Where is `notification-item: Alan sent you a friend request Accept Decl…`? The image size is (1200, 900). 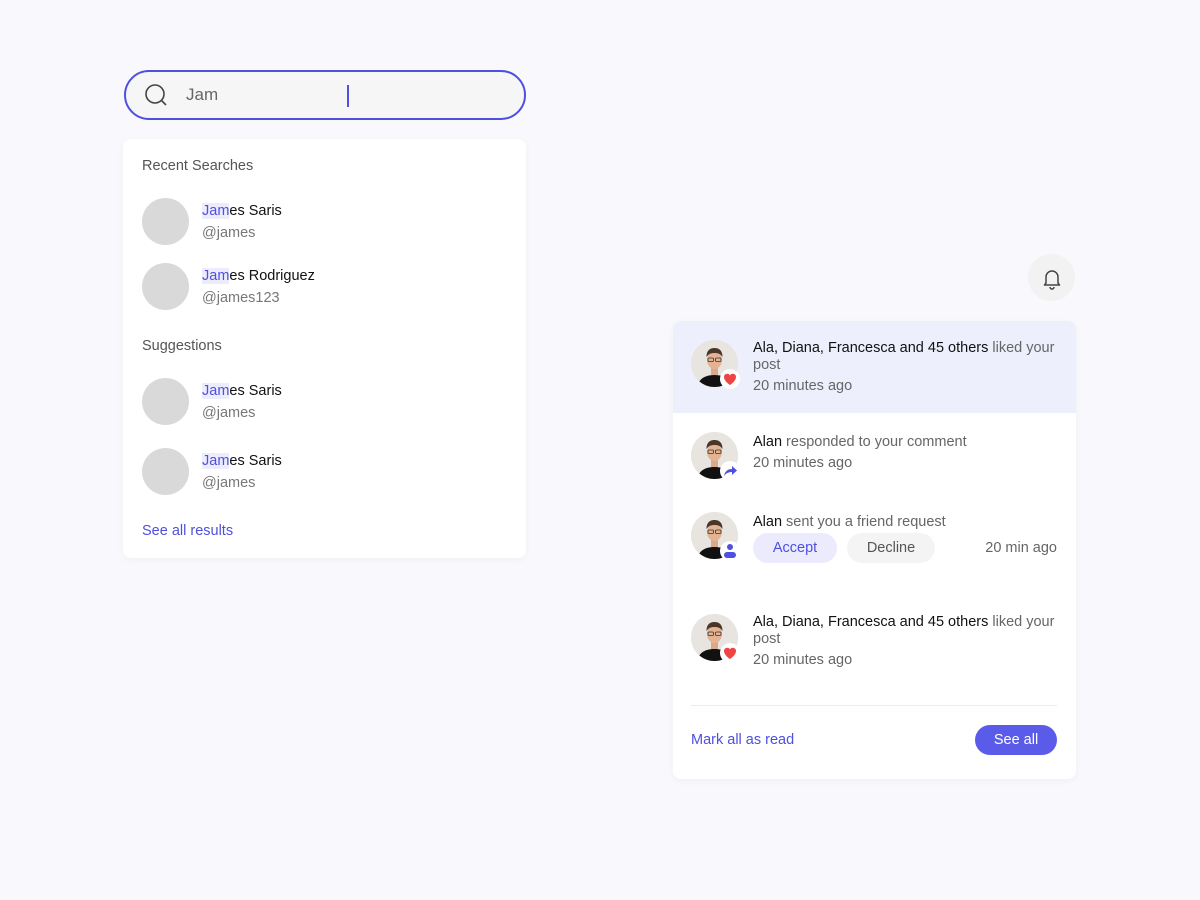 notification-item: Alan sent you a friend request Accept Decl… is located at coordinates (874, 542).